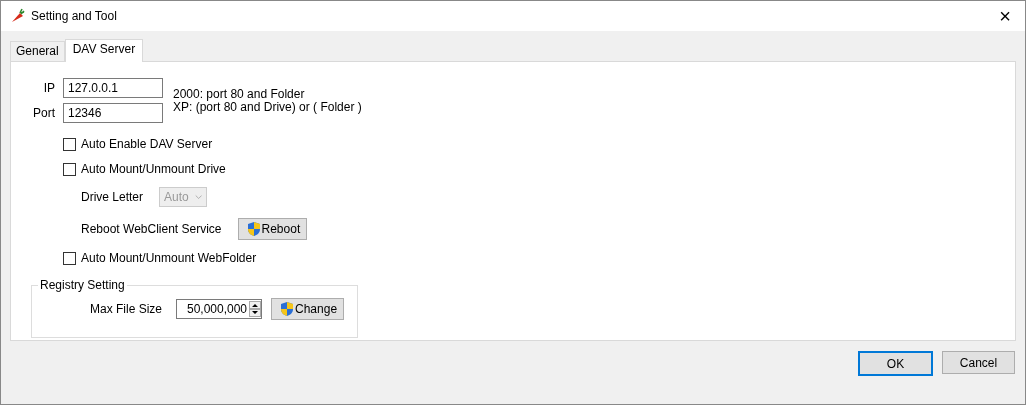 The image size is (1026, 405). What do you see at coordinates (17, 16) in the screenshot?
I see `carrot-icon` at bounding box center [17, 16].